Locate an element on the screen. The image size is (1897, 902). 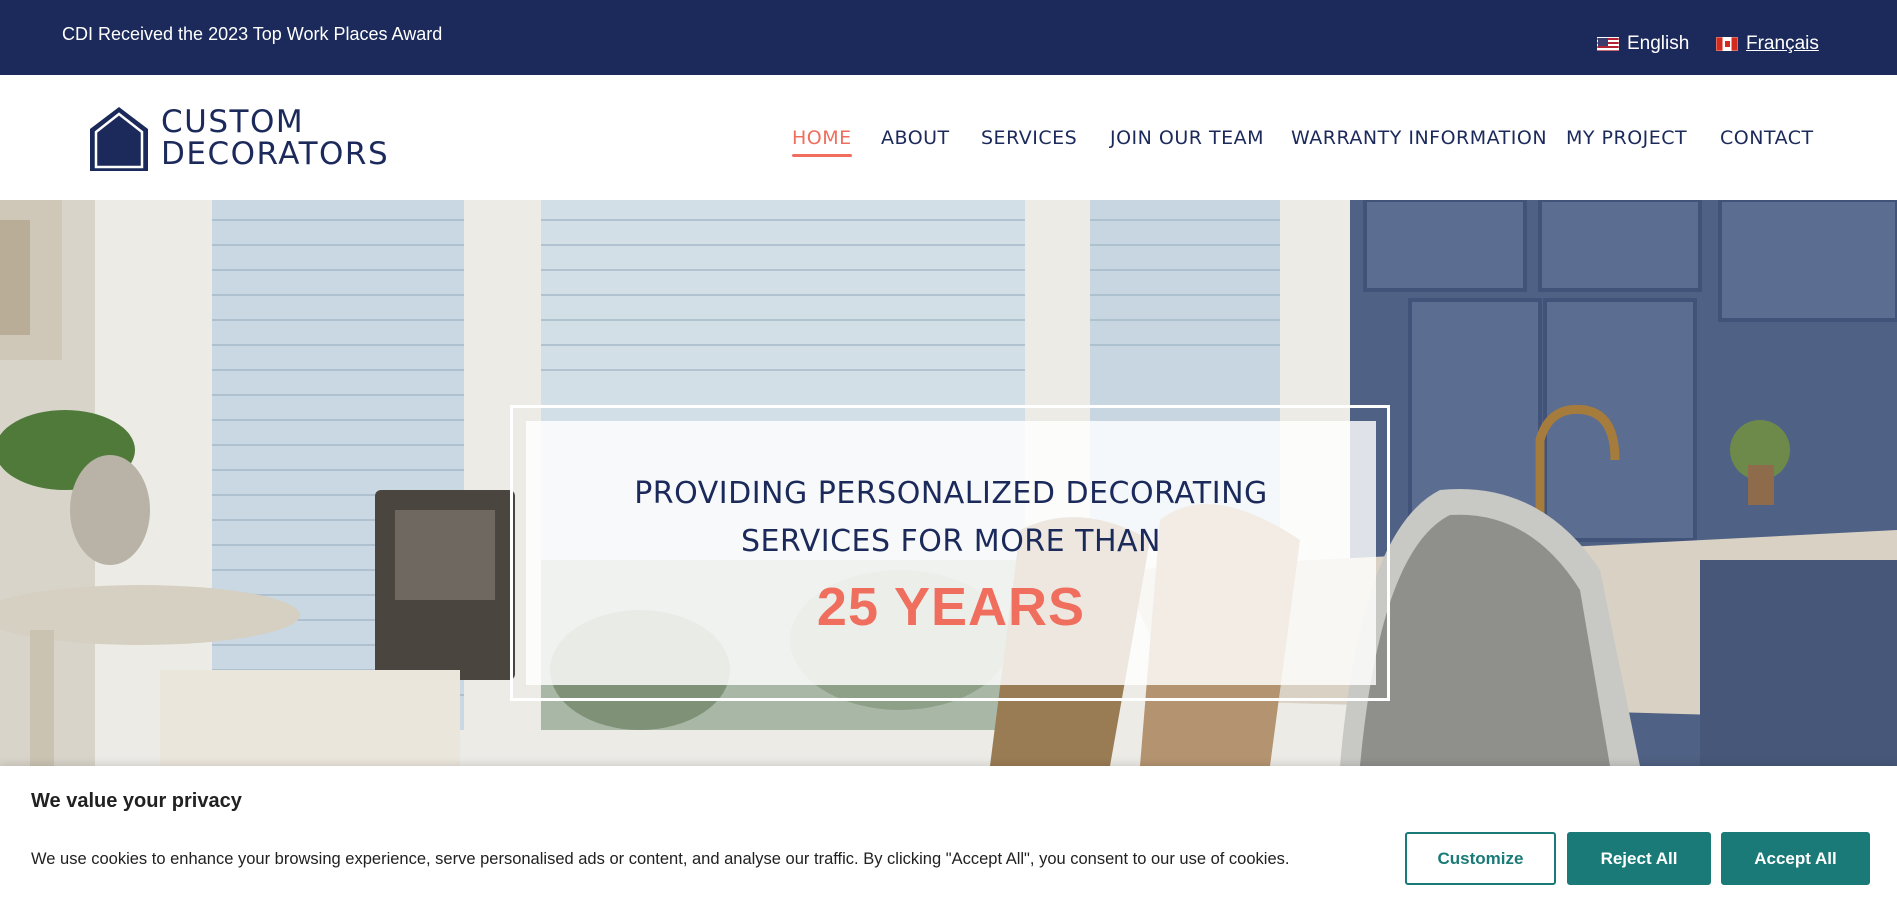
nav-home: HOME is located at coordinates (822, 142).